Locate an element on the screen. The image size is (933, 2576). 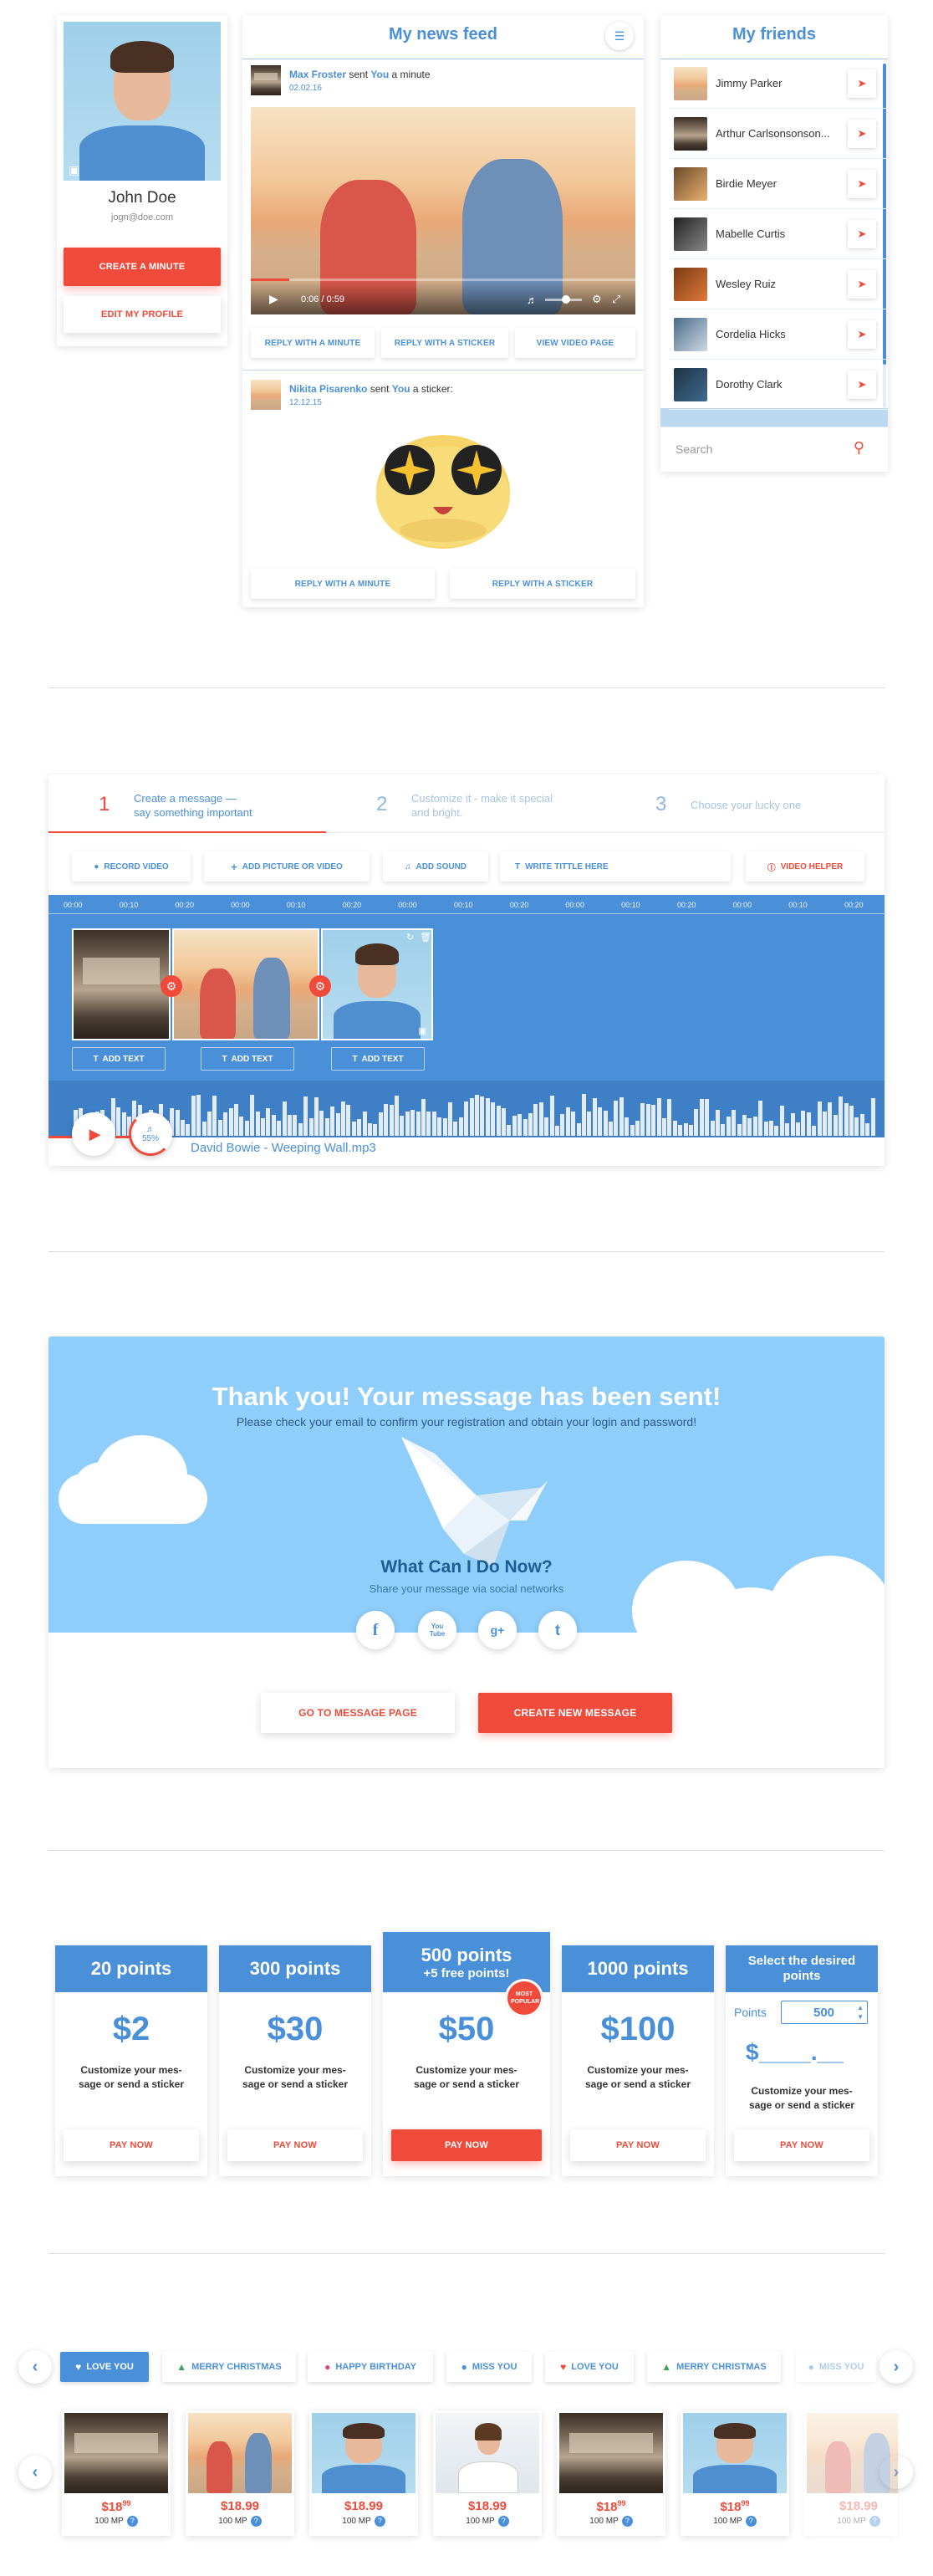
fullscreen-icon: ⤢ is located at coordinates (616, 299).